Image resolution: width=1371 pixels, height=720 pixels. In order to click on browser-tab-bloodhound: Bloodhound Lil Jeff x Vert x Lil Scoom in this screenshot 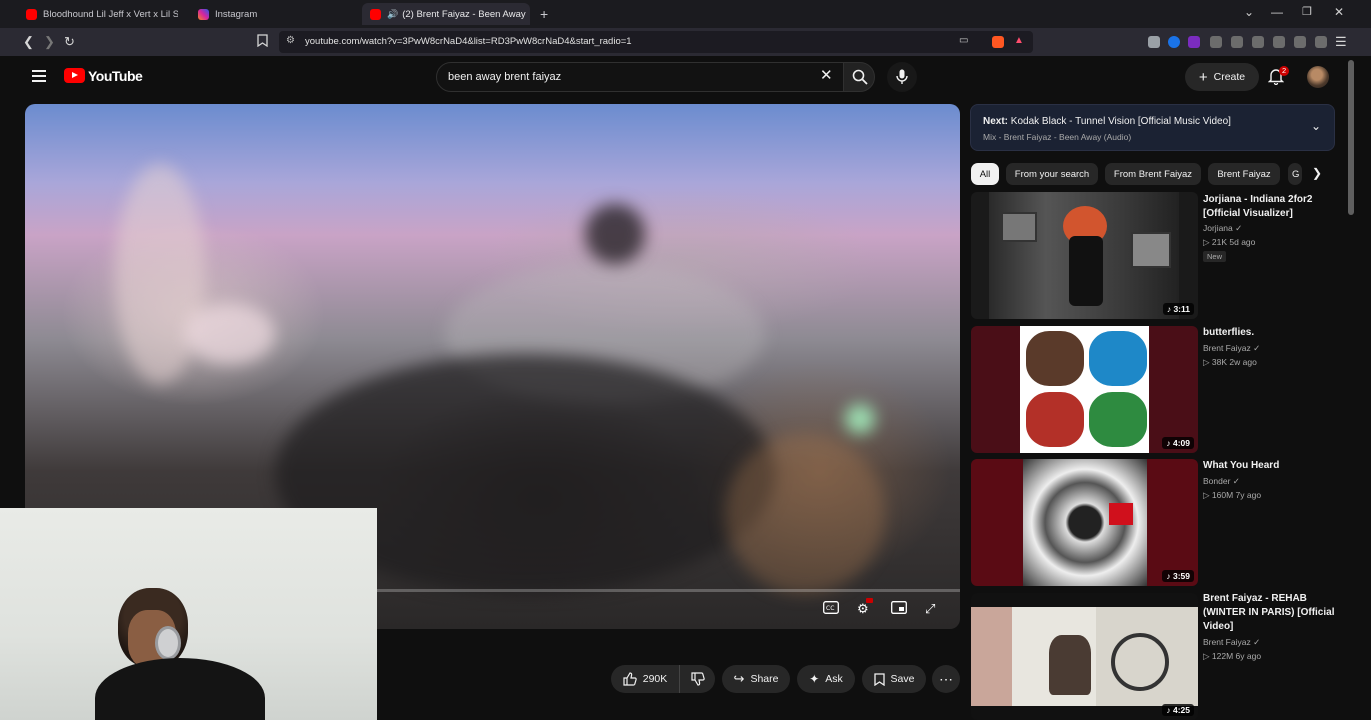, I will do `click(98, 14)`.